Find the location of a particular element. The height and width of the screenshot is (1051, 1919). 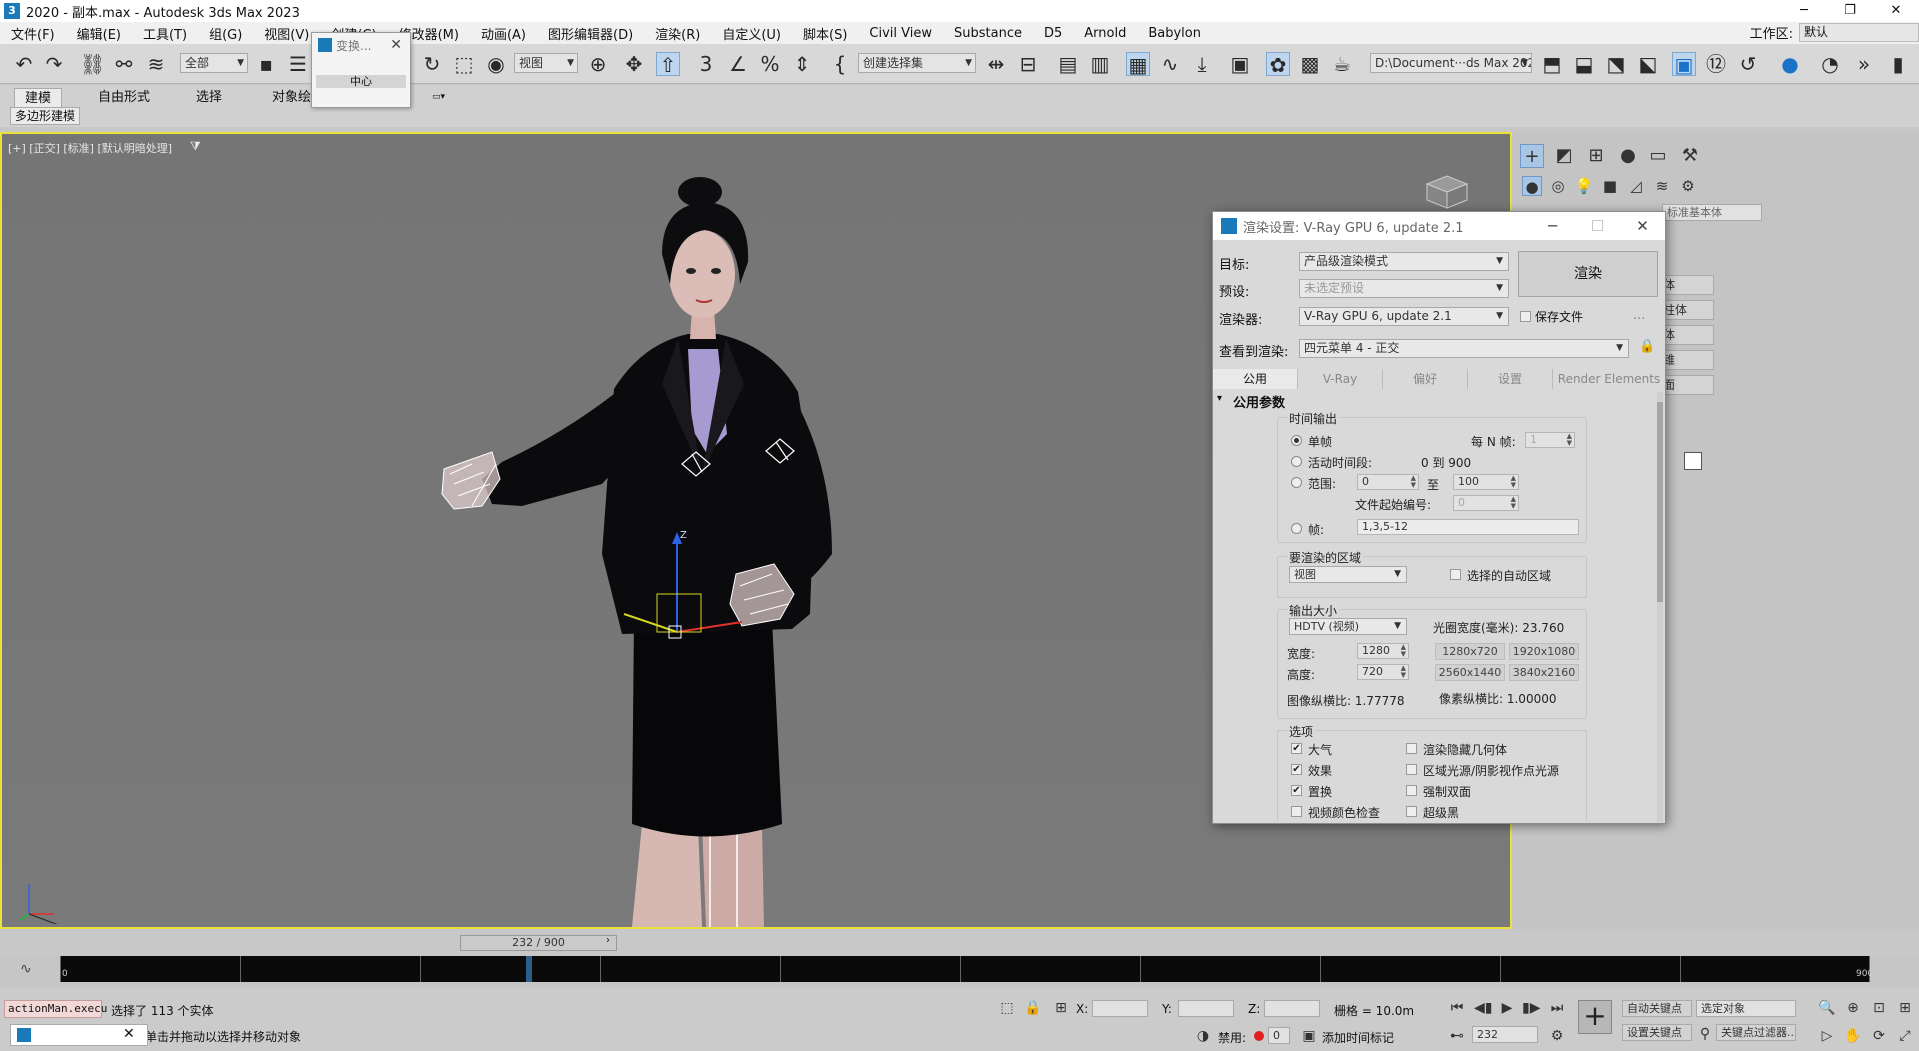

panel-toggle-icon: ▮ is located at coordinates (1898, 64).